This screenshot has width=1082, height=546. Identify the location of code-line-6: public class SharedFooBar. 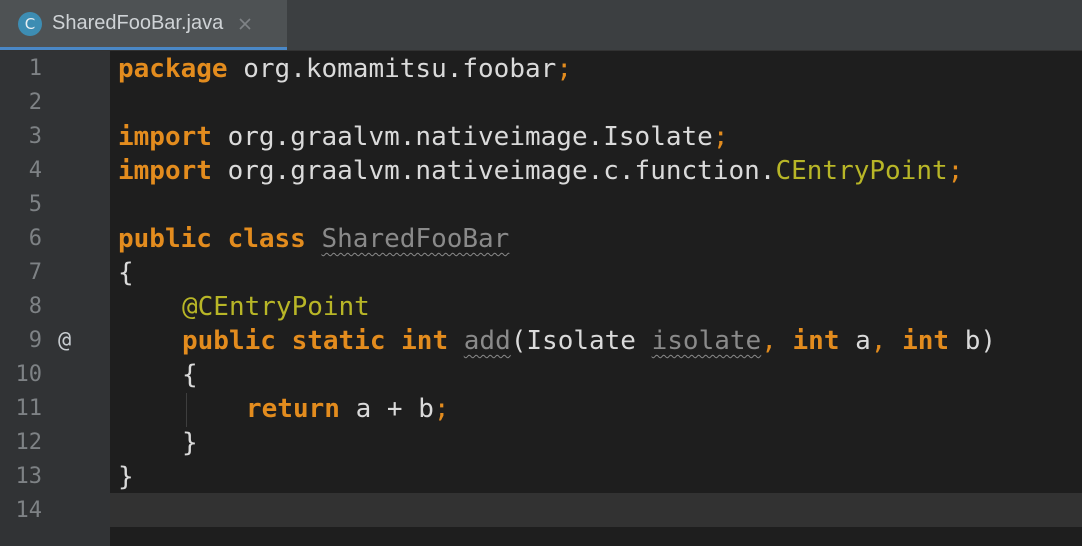
(313, 239).